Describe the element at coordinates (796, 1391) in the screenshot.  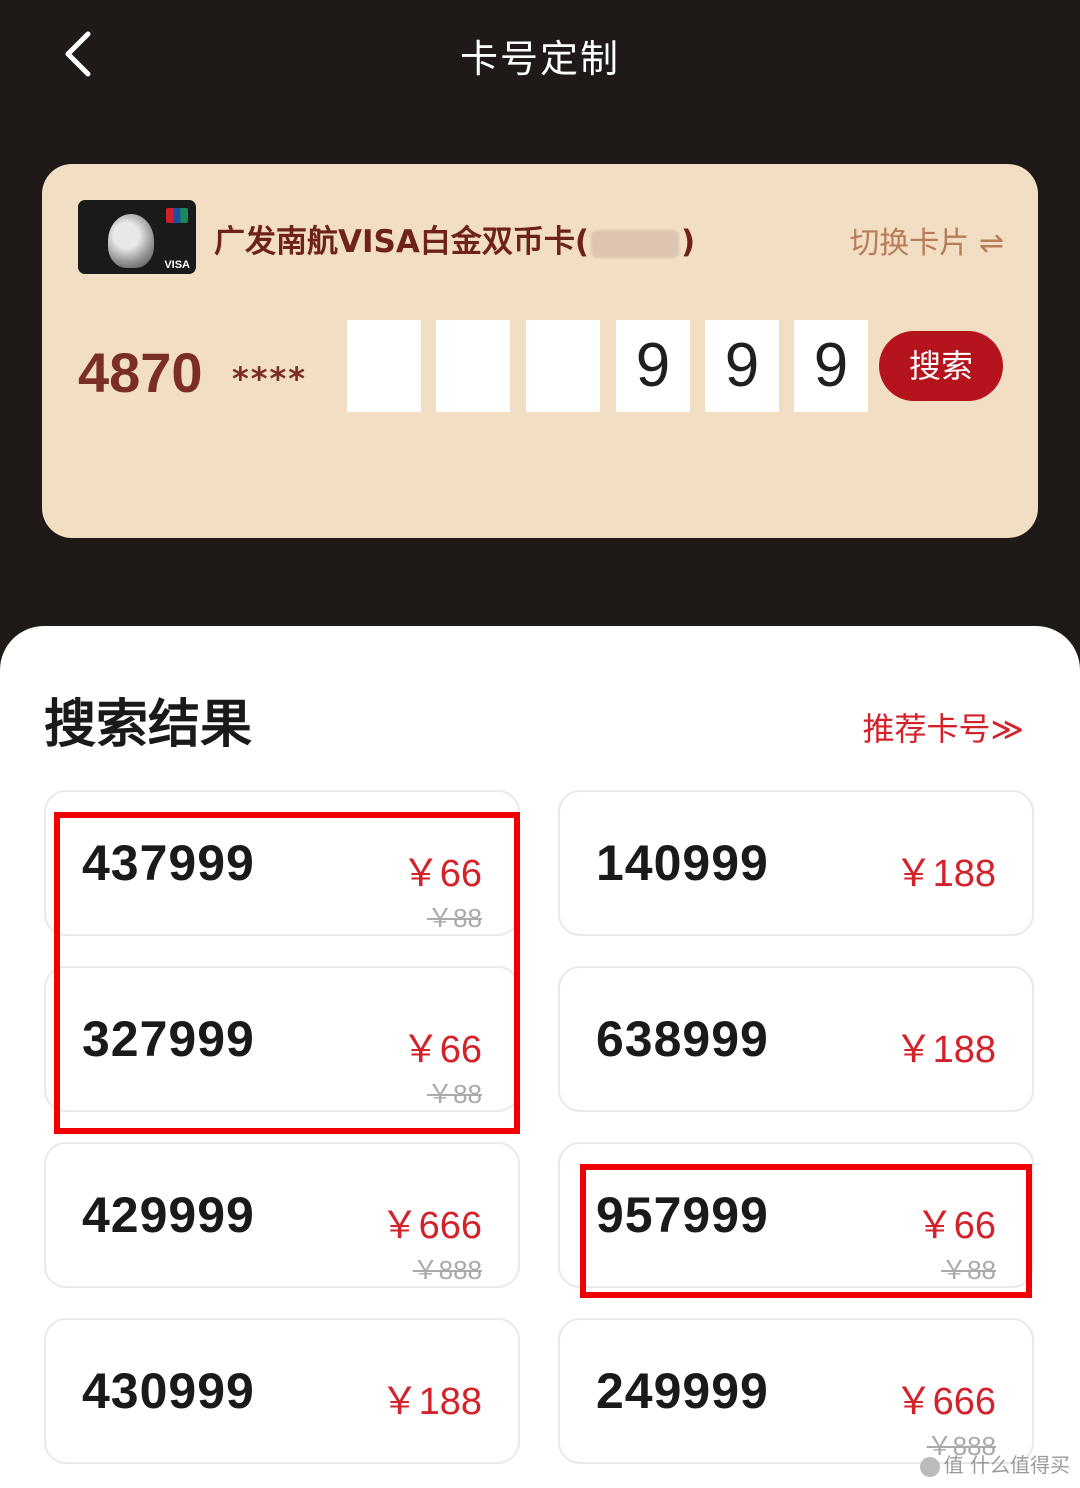
I see `result-item: 249999 ￥666 ￥888` at that location.